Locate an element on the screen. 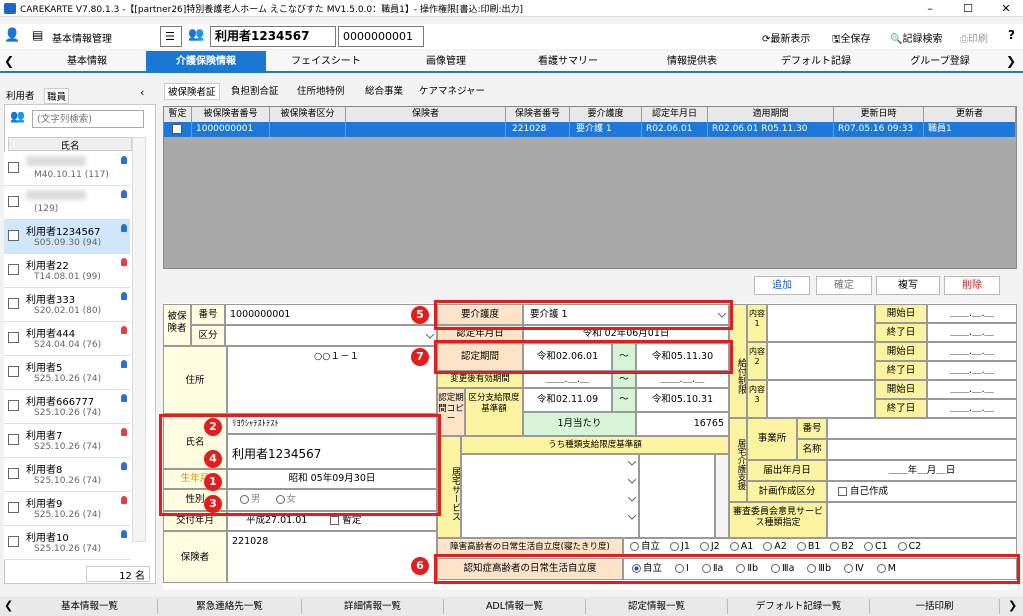 This screenshot has width=1023, height=616. user-list-item: 利用者333 S20.02.01 (80) is located at coordinates (67, 305).